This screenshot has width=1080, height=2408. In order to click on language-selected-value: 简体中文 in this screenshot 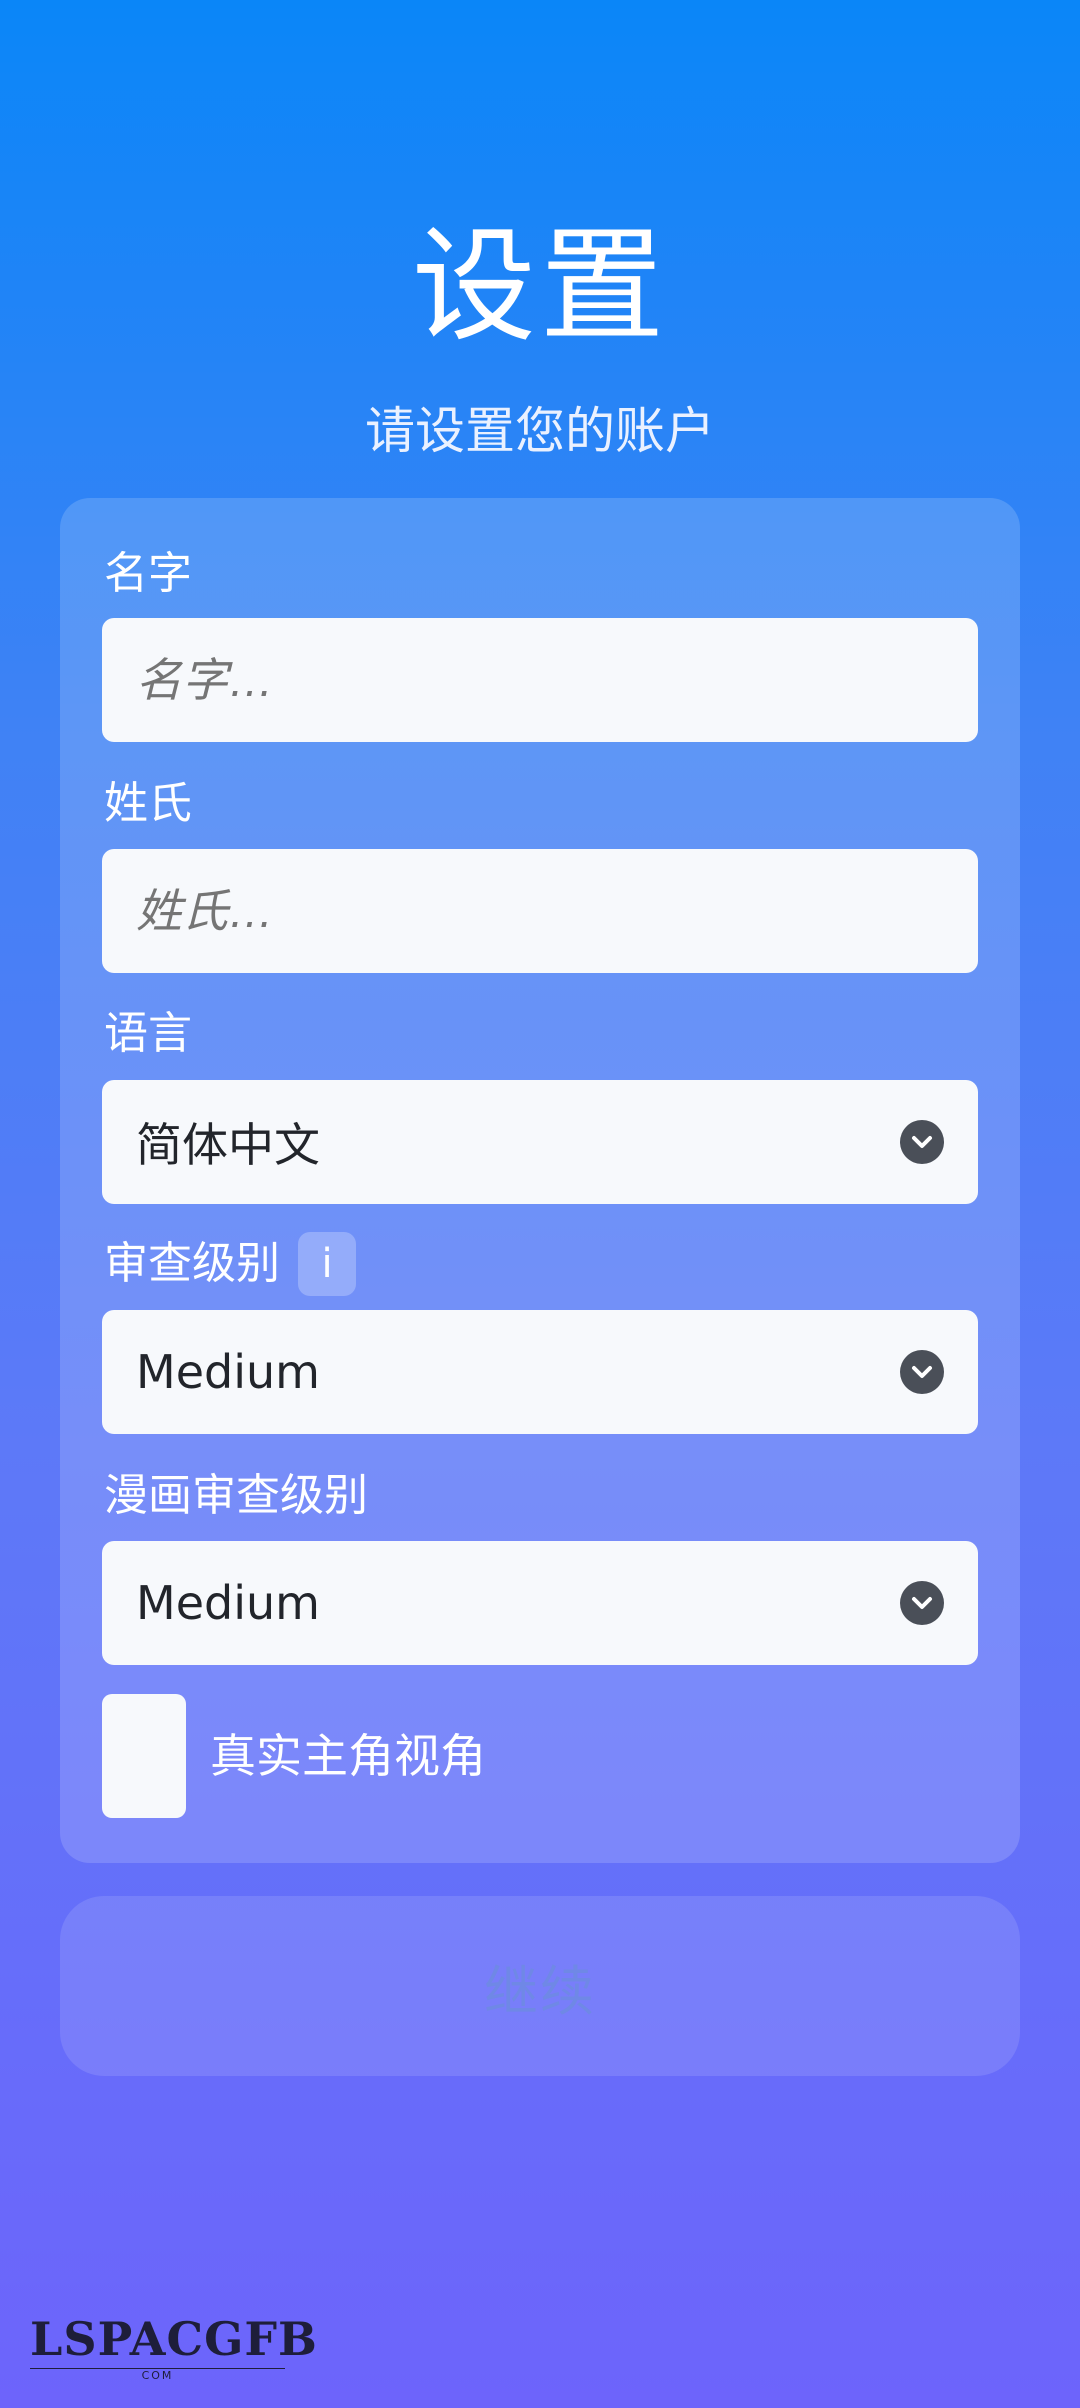, I will do `click(228, 1145)`.